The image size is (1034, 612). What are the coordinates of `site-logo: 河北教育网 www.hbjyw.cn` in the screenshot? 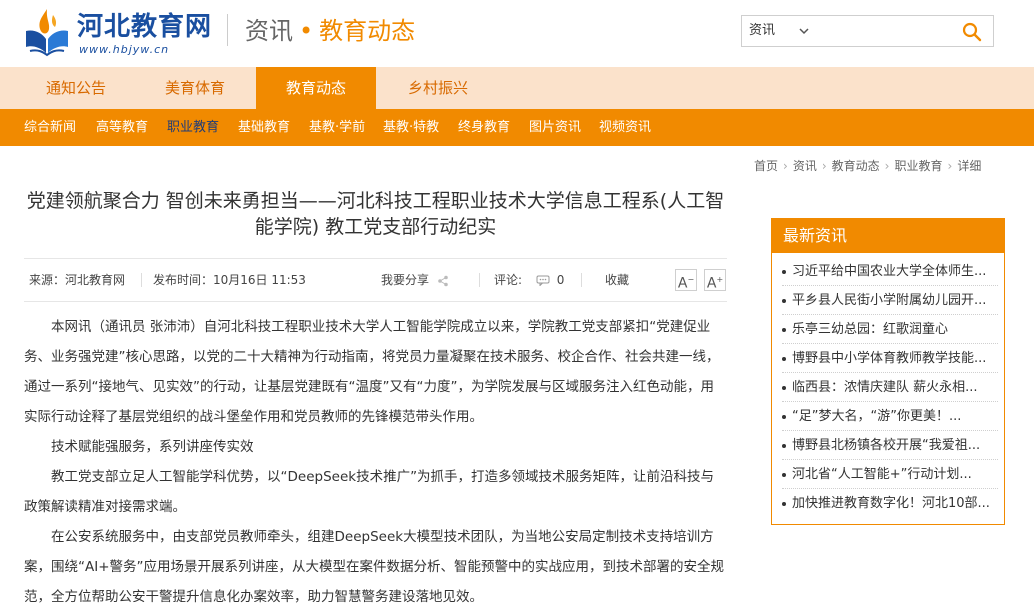 It's located at (117, 31).